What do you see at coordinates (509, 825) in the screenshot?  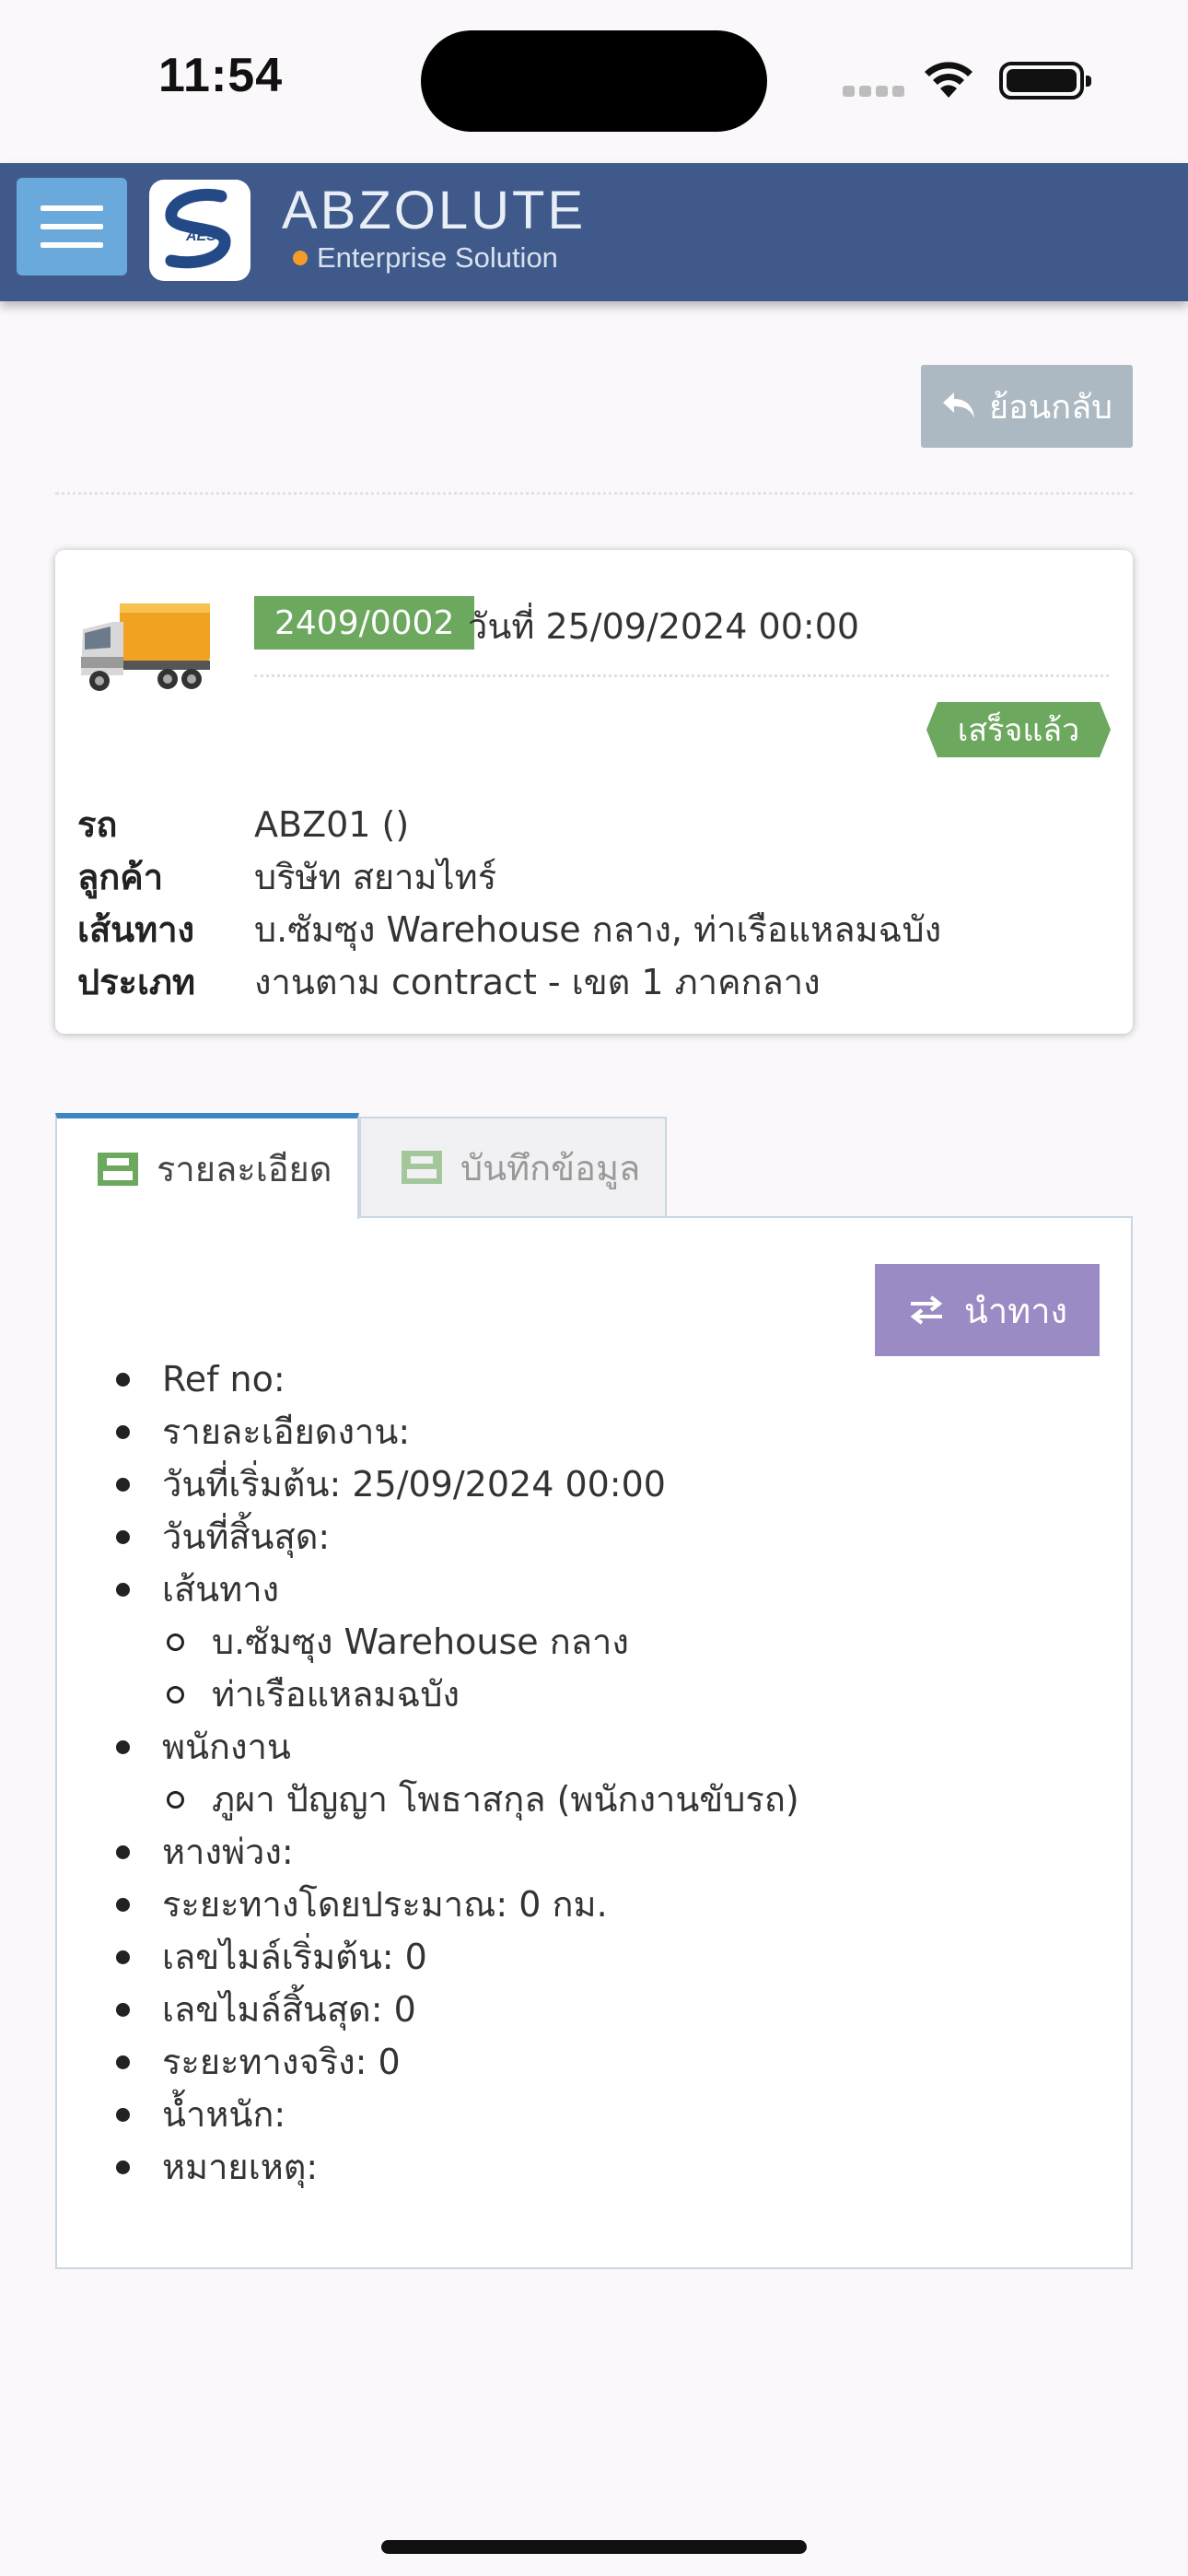 I see `info-row-vehicle: รถ ABZ01 ()` at bounding box center [509, 825].